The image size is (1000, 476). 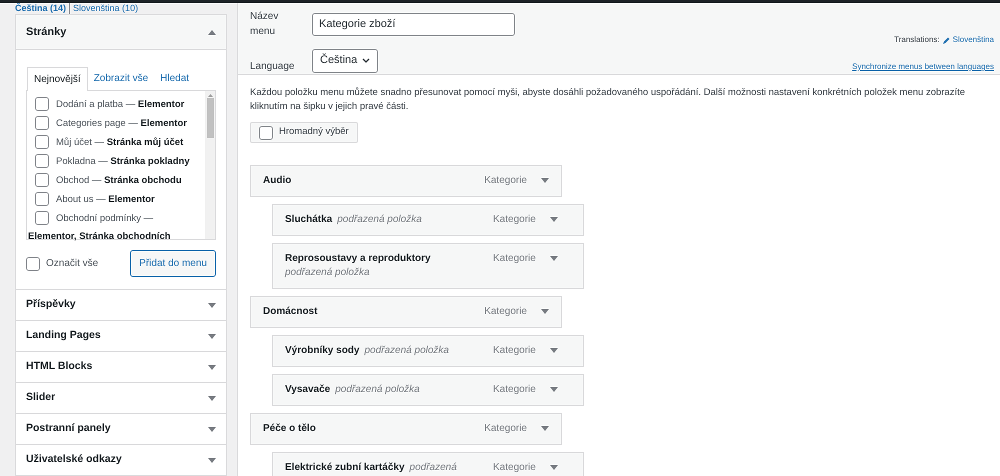 I want to click on translation-link: Slovenština, so click(x=973, y=40).